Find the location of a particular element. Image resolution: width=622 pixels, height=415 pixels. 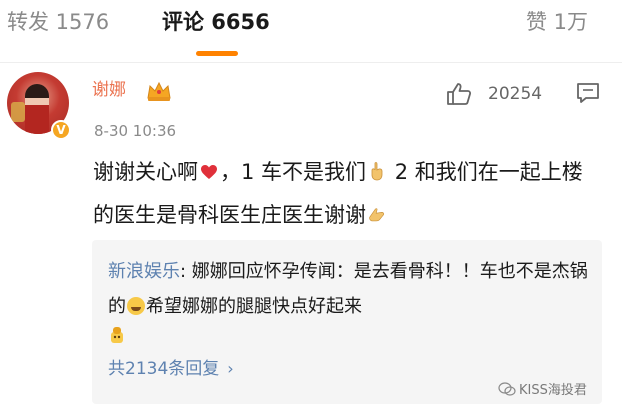

watermark: KISS海投君 is located at coordinates (542, 391).